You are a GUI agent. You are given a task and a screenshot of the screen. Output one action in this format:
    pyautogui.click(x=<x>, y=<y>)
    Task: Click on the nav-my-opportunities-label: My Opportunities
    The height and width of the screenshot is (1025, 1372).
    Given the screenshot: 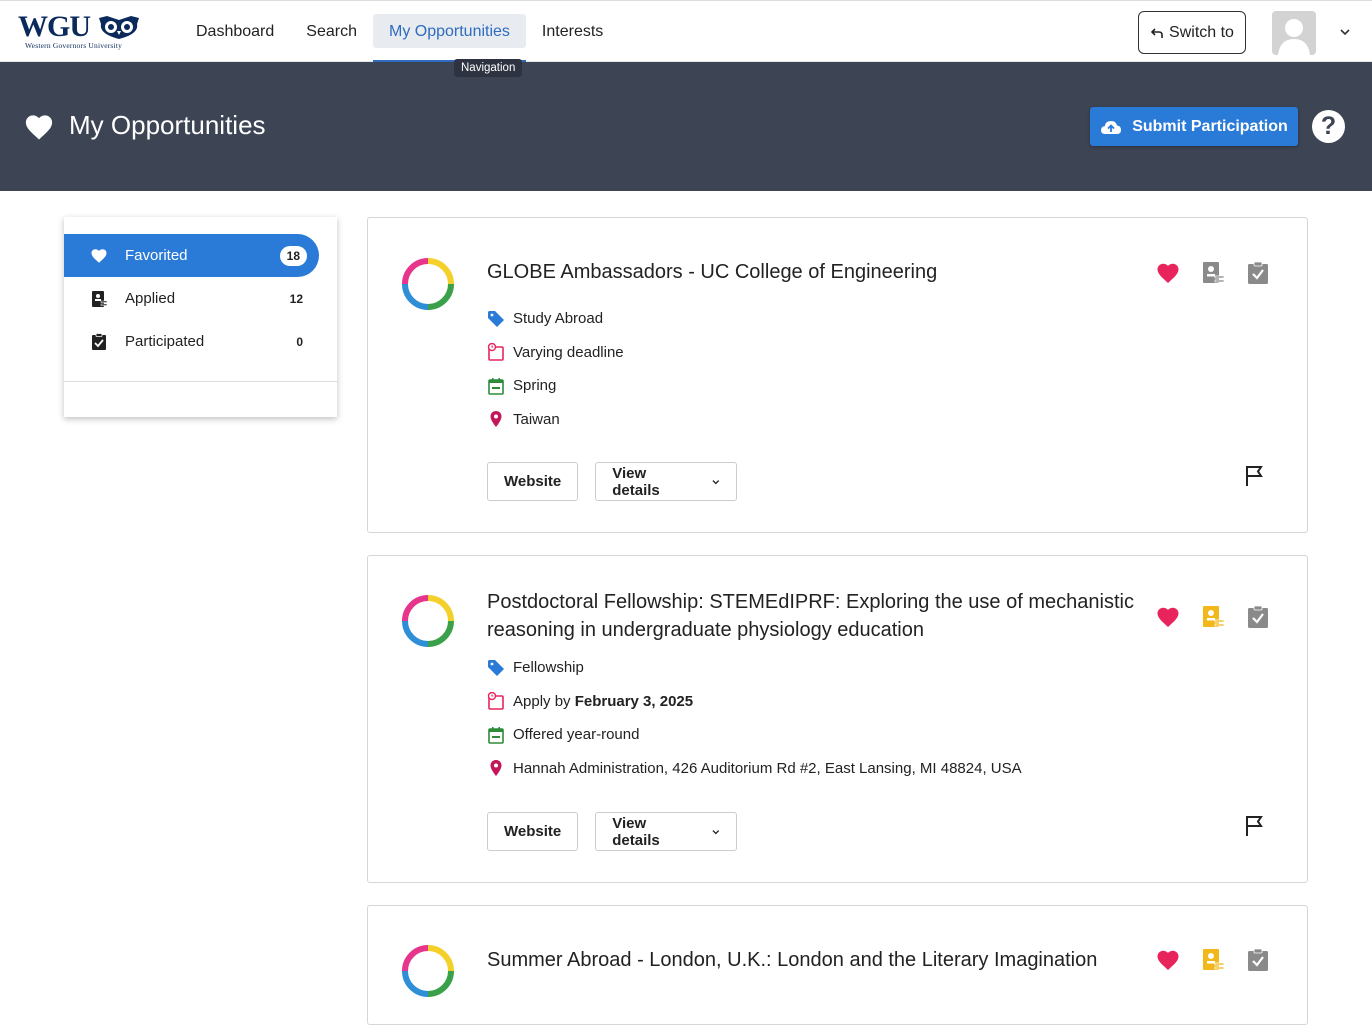 What is the action you would take?
    pyautogui.click(x=449, y=31)
    